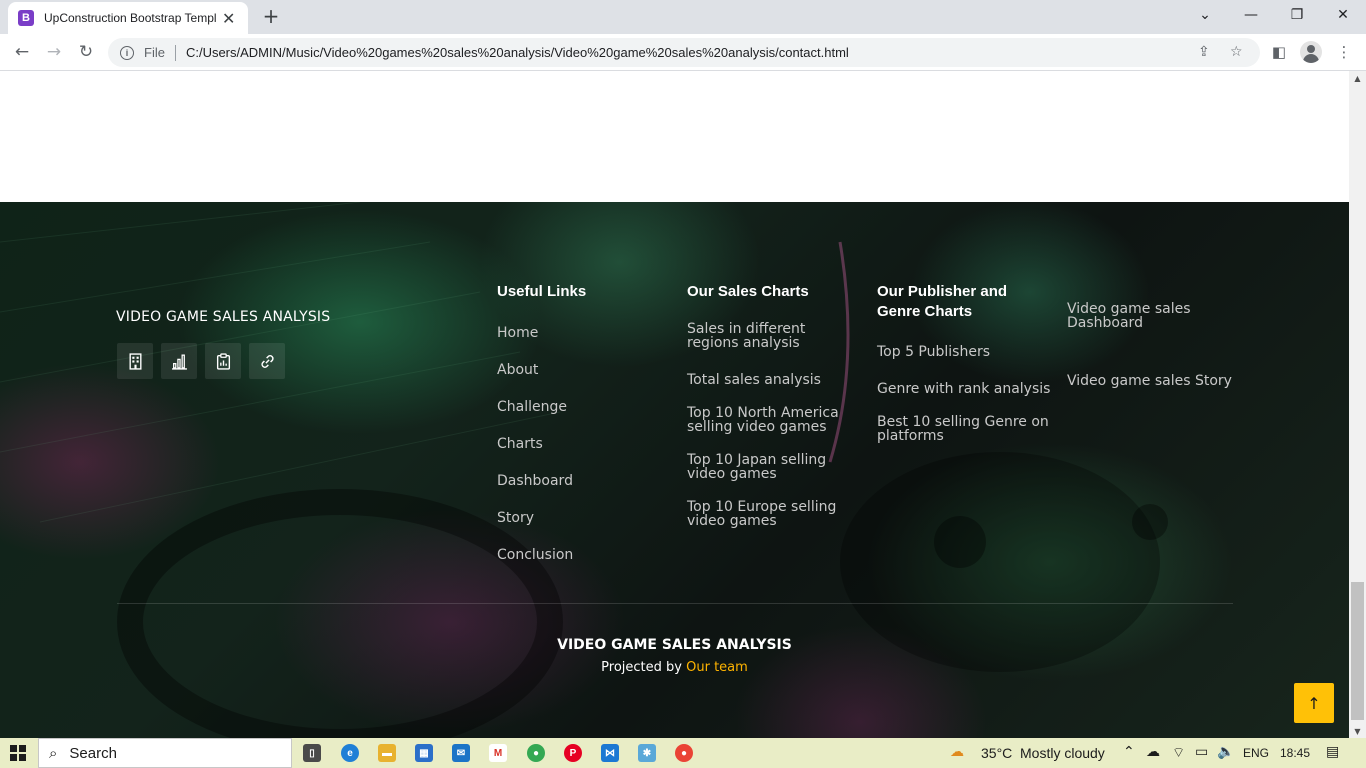 The image size is (1366, 768). Describe the element at coordinates (223, 317) in the screenshot. I see `footer-brand-title: VIDEO GAME SALES ANALYSIS` at that location.